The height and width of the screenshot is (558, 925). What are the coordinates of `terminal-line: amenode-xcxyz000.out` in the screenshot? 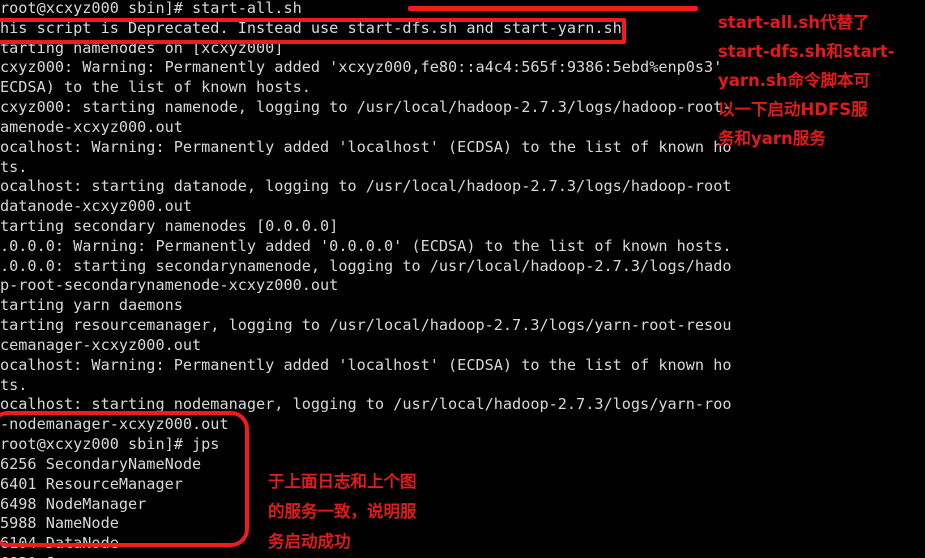 It's located at (91, 126).